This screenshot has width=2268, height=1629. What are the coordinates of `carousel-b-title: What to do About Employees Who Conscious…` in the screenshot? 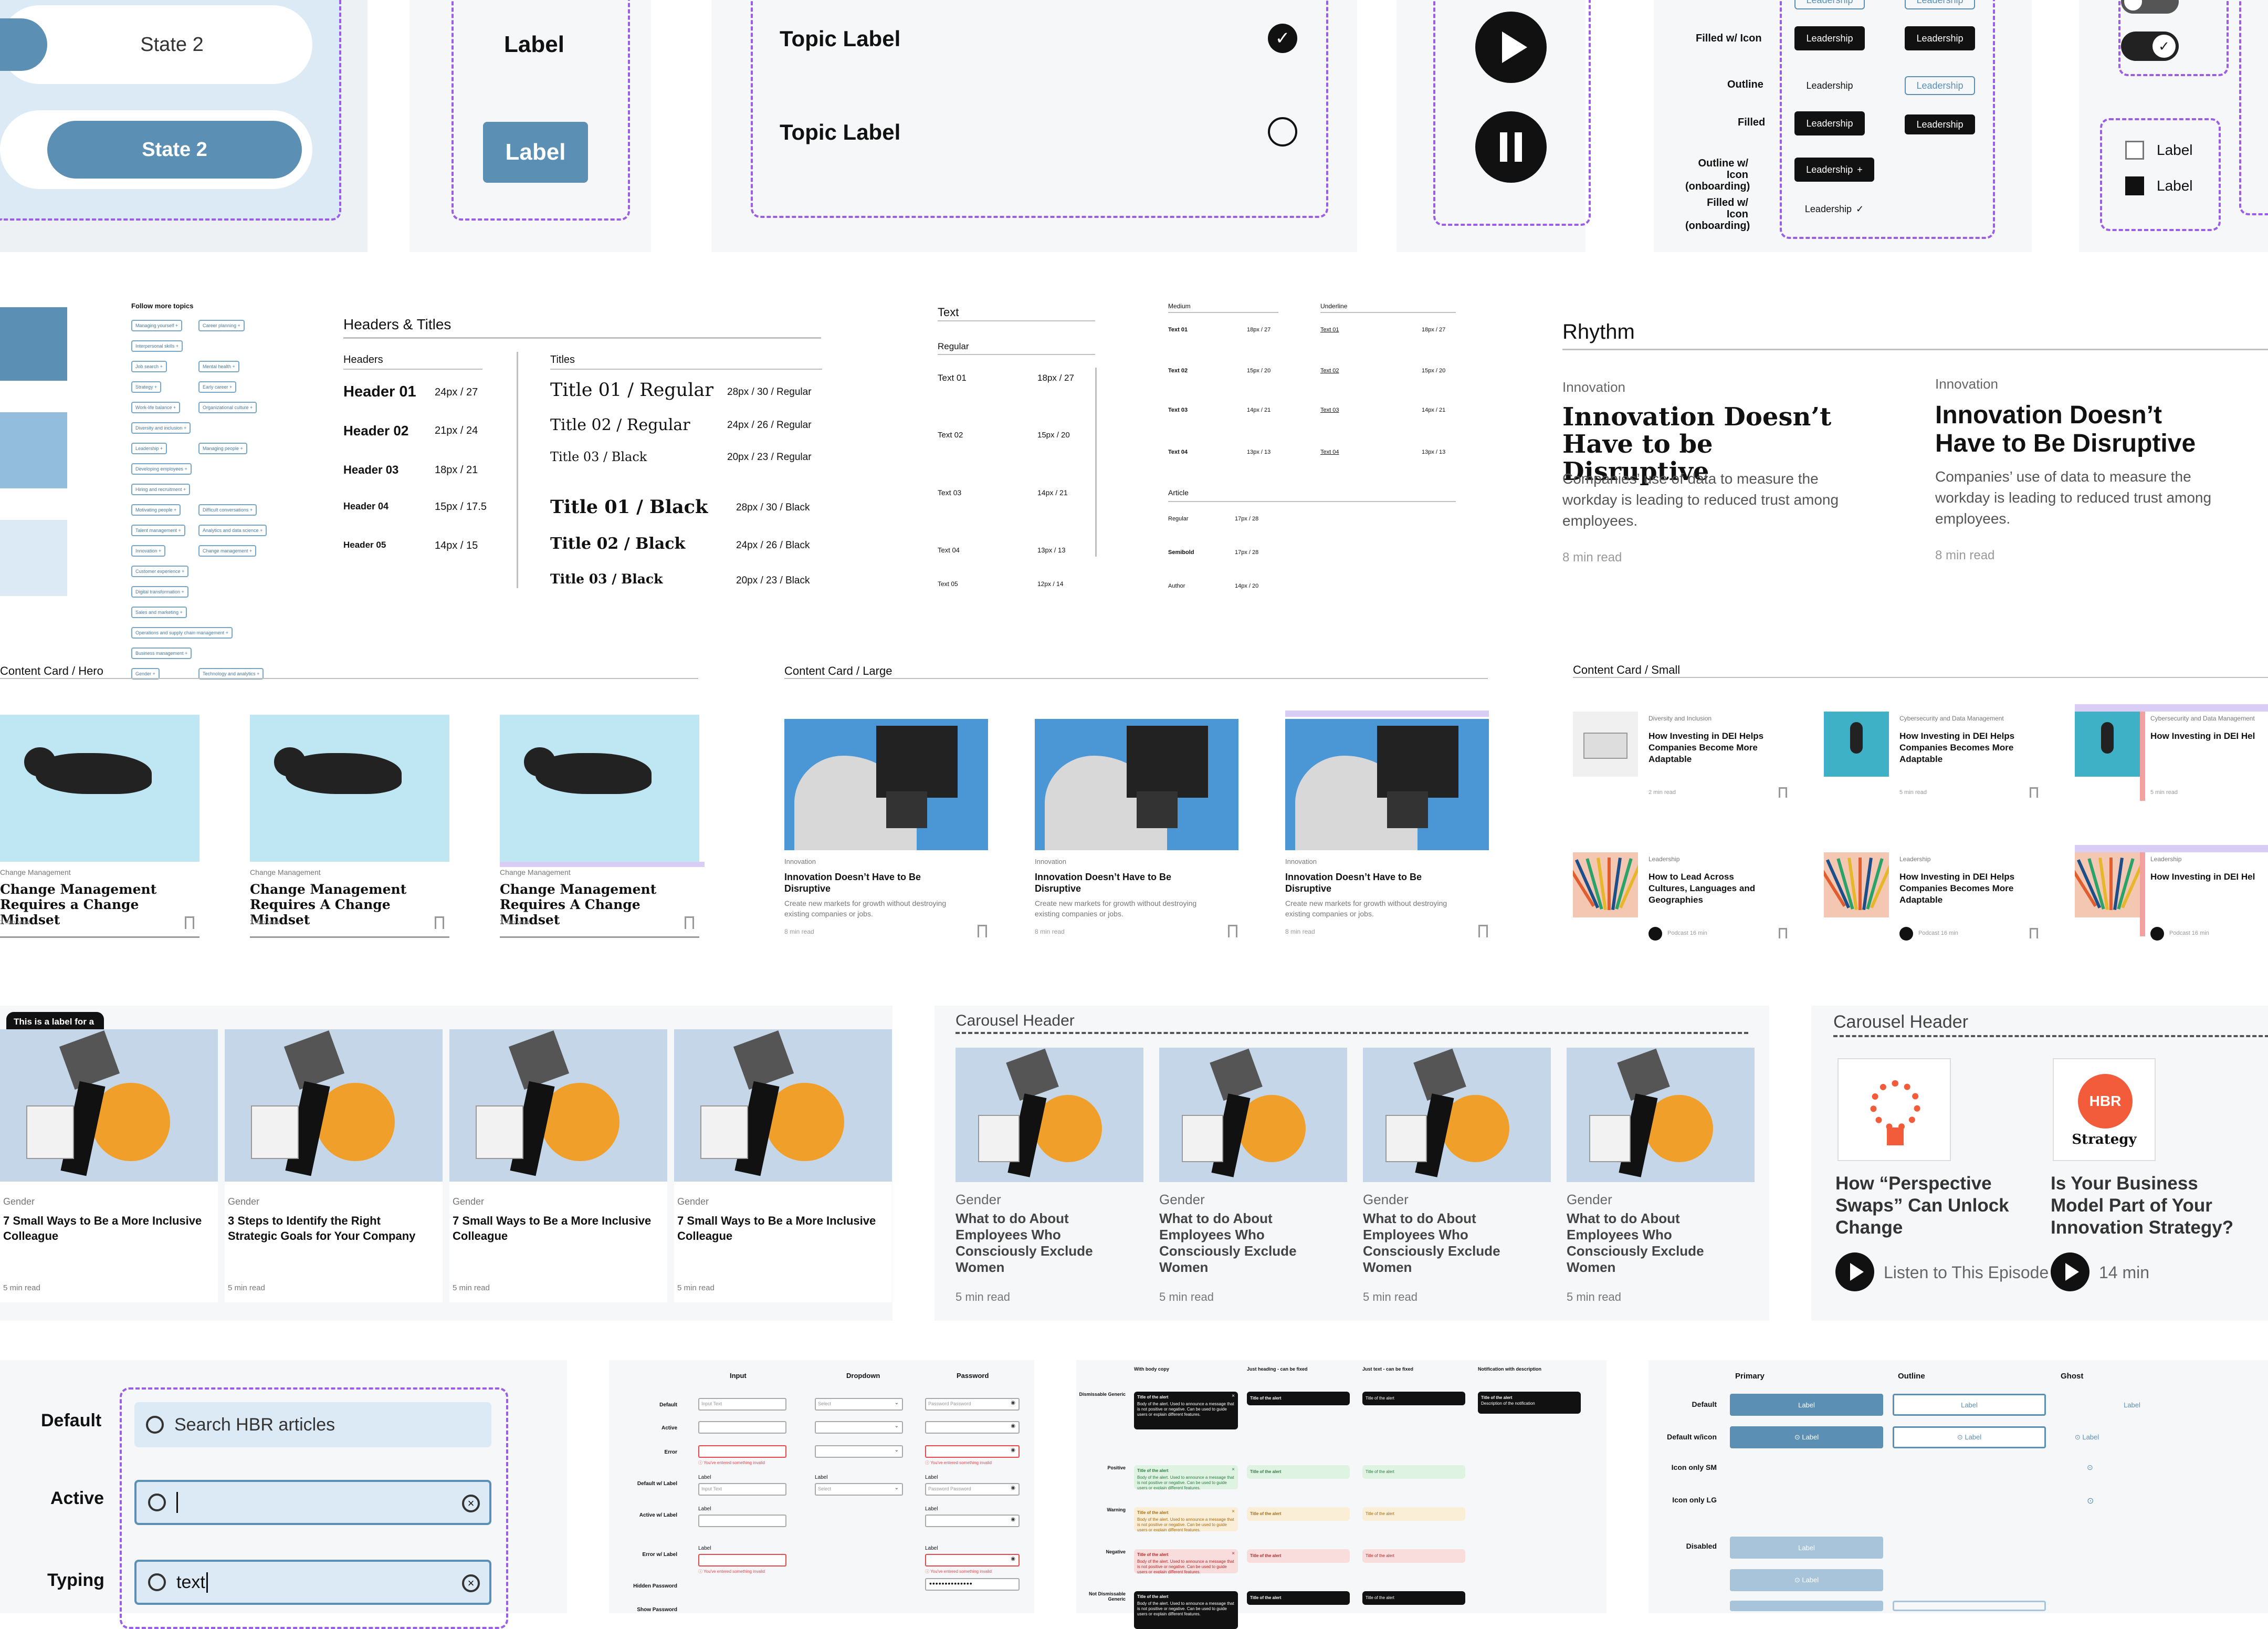 It's located at (1238, 1243).